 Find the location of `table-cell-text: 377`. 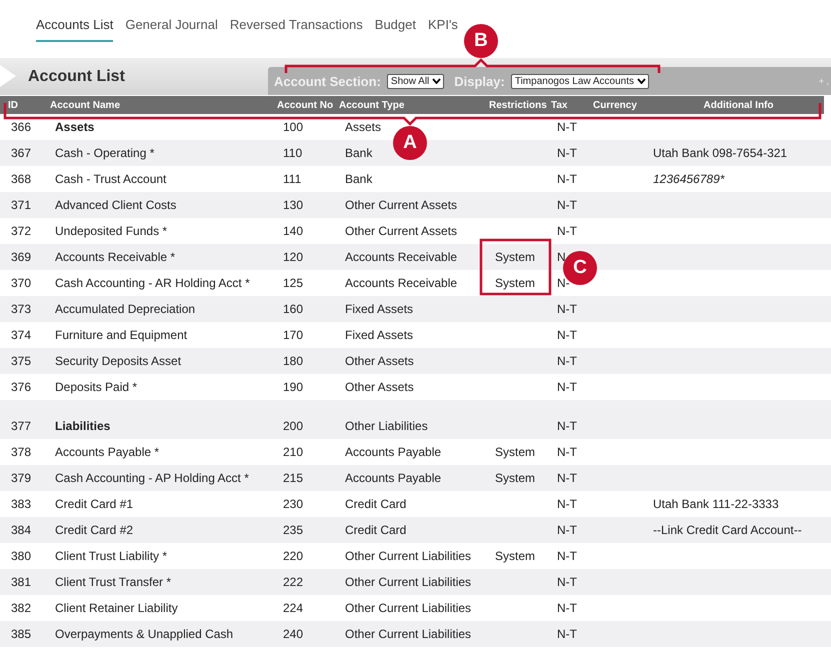

table-cell-text: 377 is located at coordinates (21, 426).